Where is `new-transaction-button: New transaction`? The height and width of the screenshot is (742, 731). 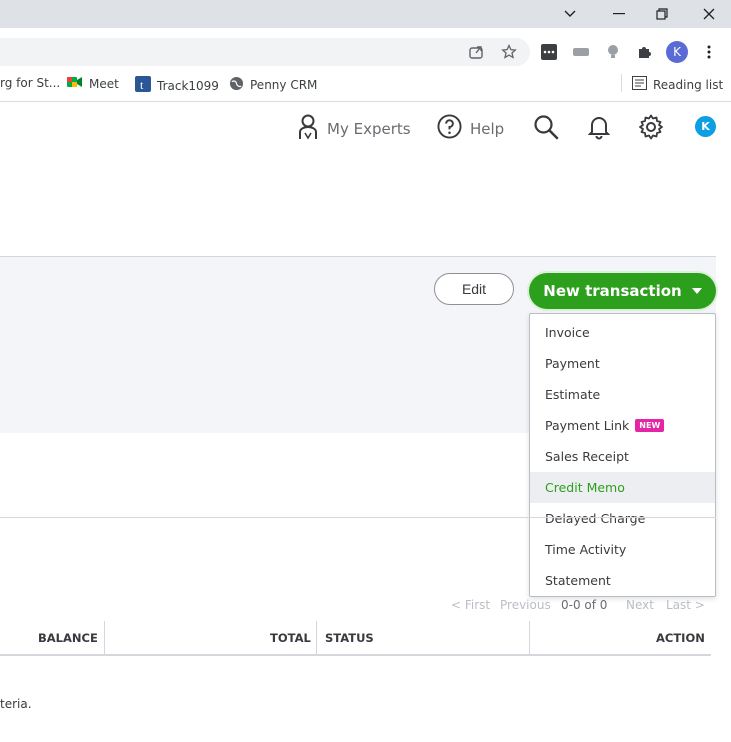
new-transaction-button: New transaction is located at coordinates (622, 291).